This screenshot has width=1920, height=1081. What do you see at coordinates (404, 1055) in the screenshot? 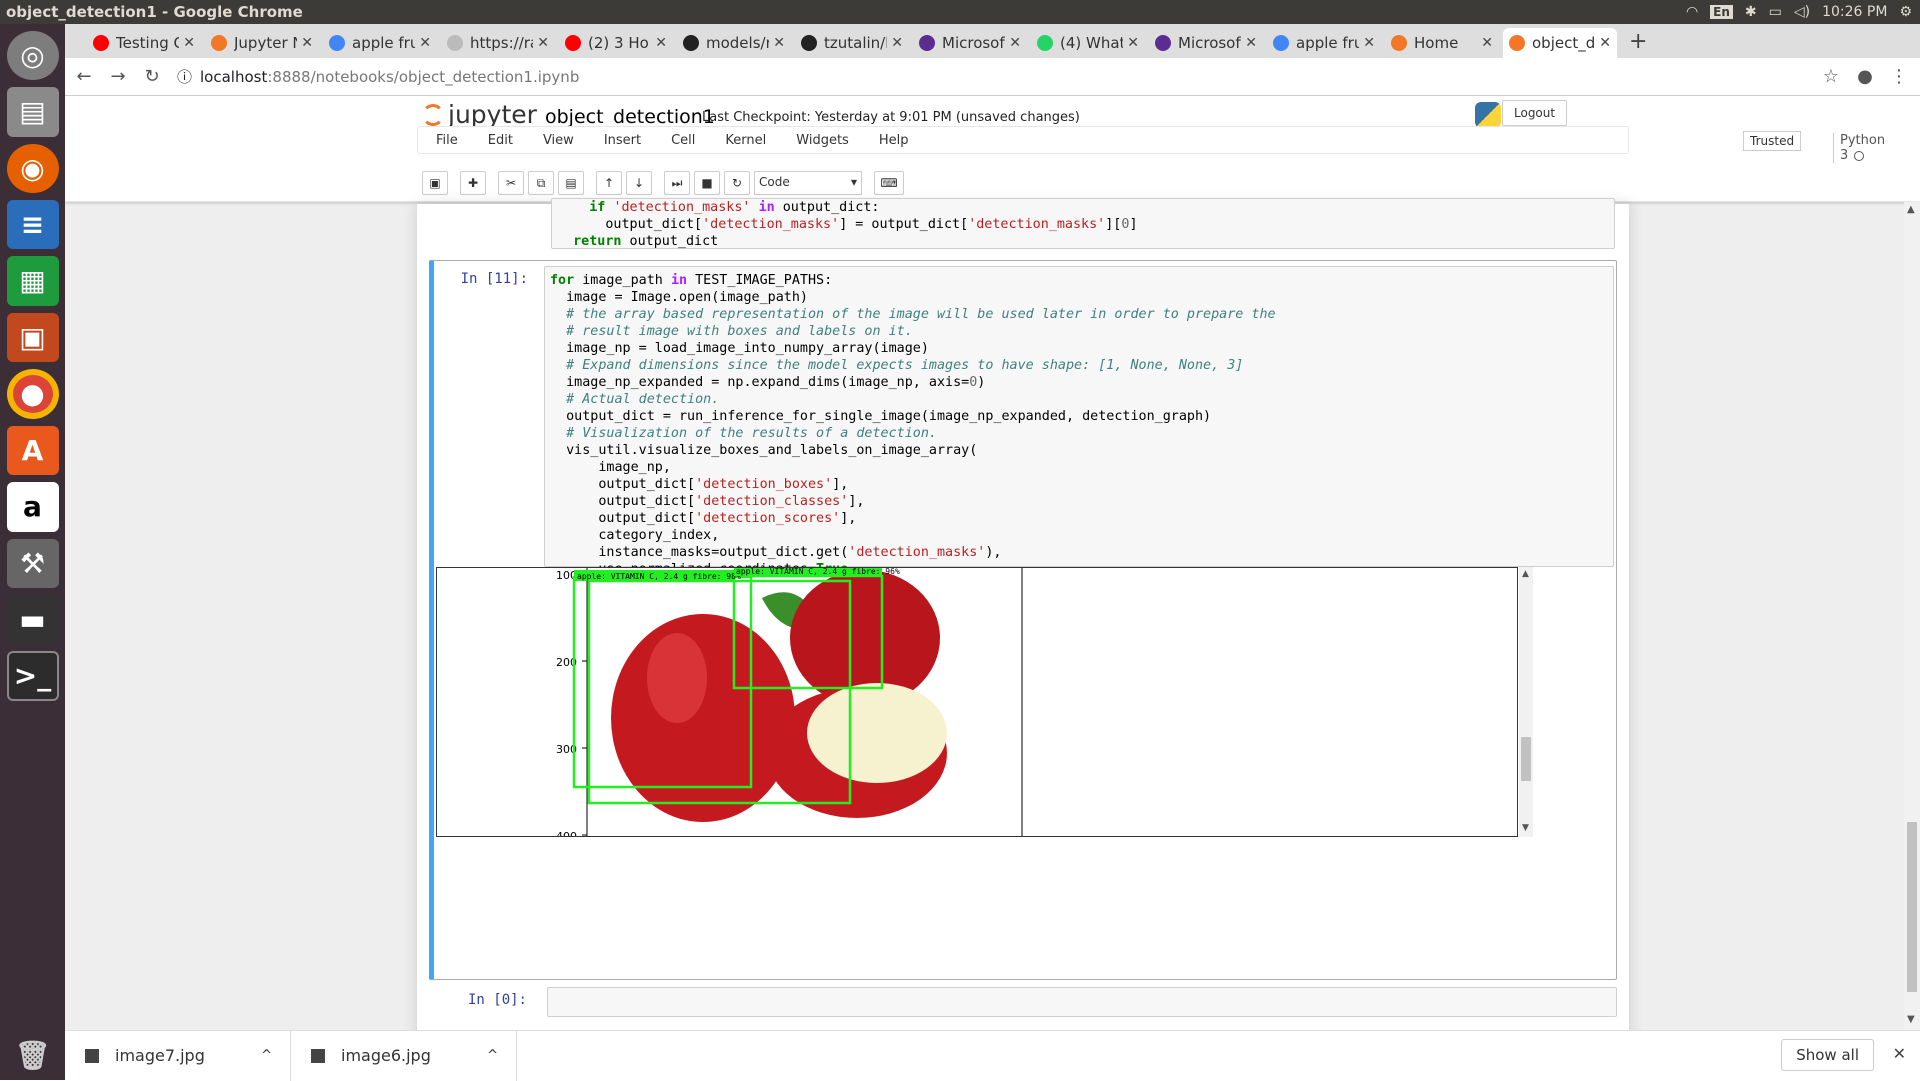
I see `download-item: image6.jpg ^` at bounding box center [404, 1055].